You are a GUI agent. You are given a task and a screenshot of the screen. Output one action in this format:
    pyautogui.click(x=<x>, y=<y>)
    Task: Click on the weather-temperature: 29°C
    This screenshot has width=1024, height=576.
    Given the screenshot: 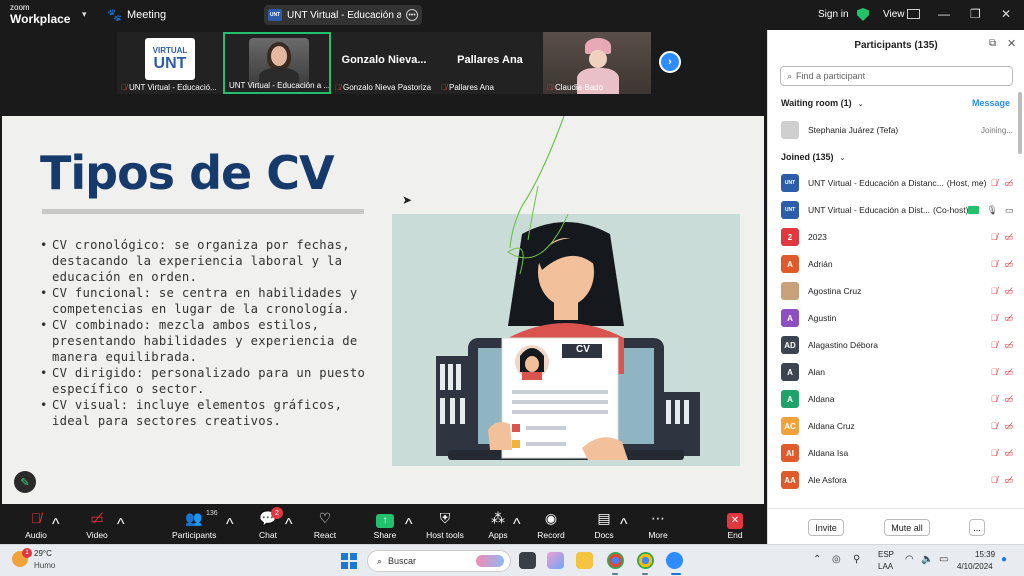 What is the action you would take?
    pyautogui.click(x=43, y=553)
    